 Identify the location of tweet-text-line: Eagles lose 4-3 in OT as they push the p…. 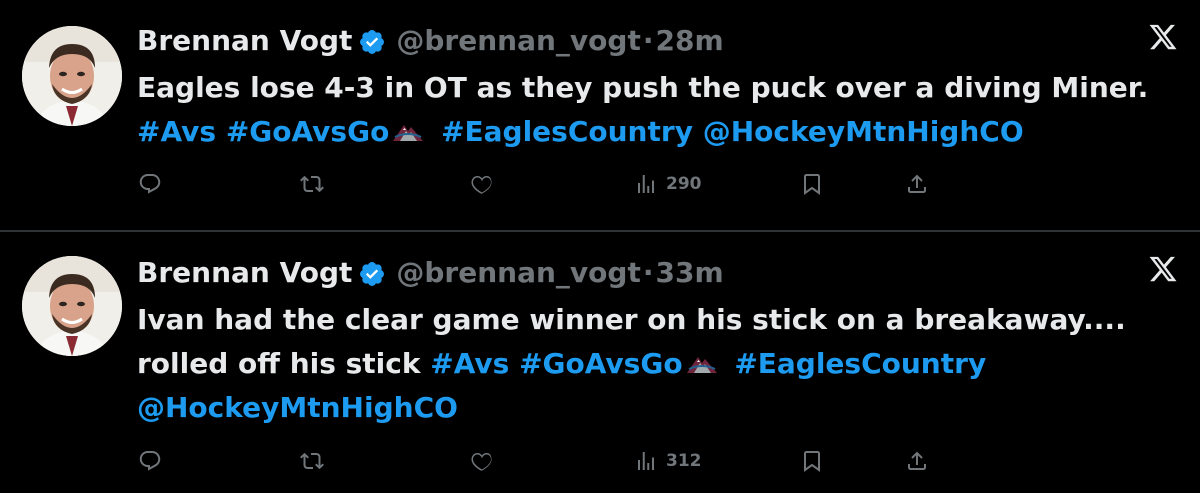
(657, 88).